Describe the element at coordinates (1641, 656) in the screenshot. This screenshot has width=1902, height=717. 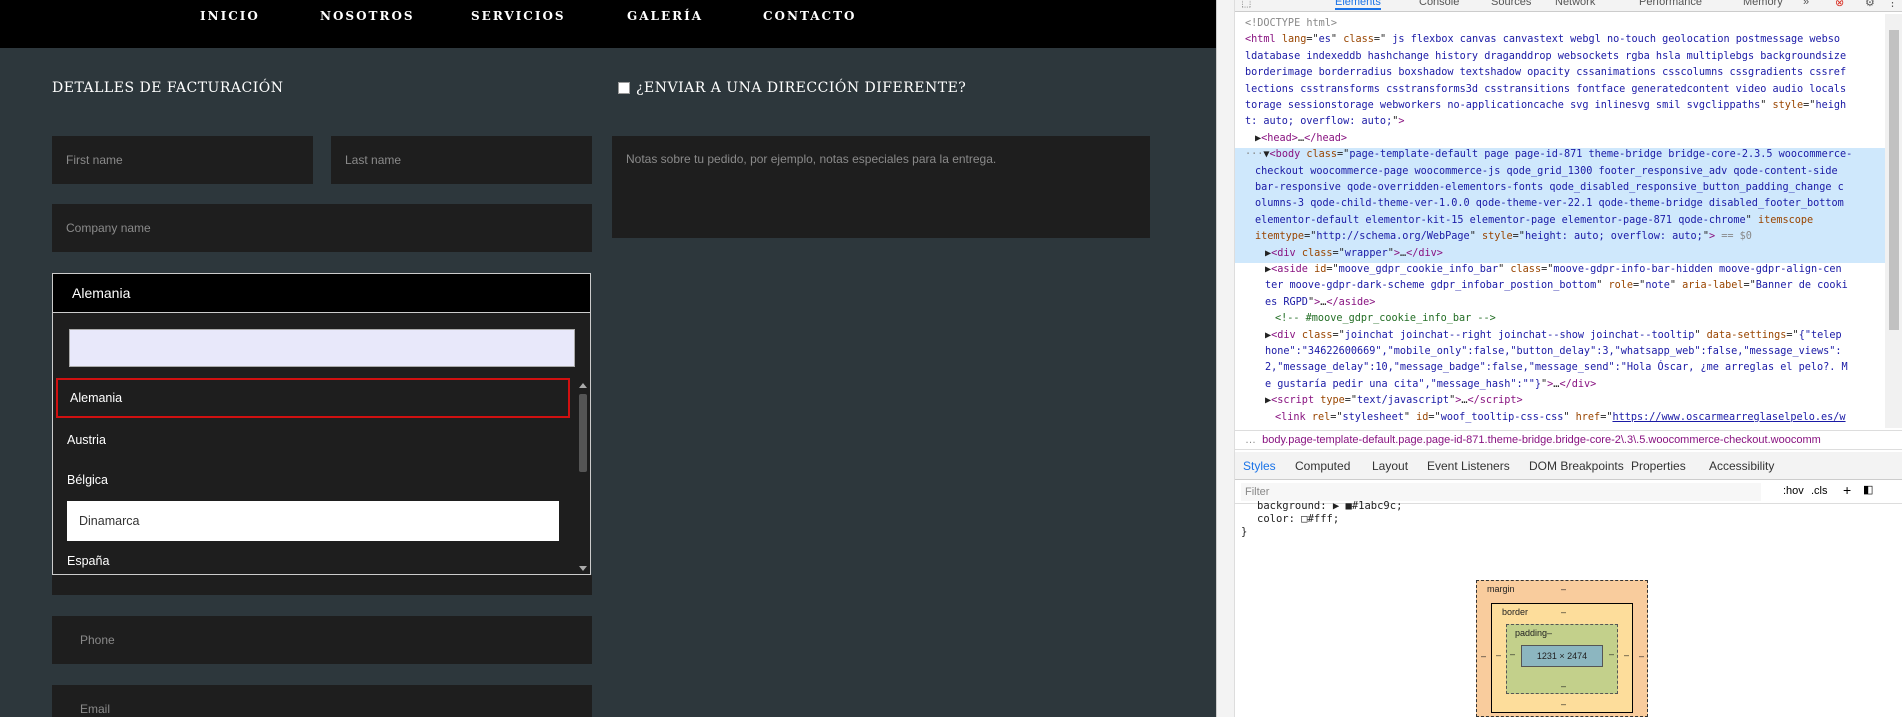
I see `margin-right-value: –` at that location.